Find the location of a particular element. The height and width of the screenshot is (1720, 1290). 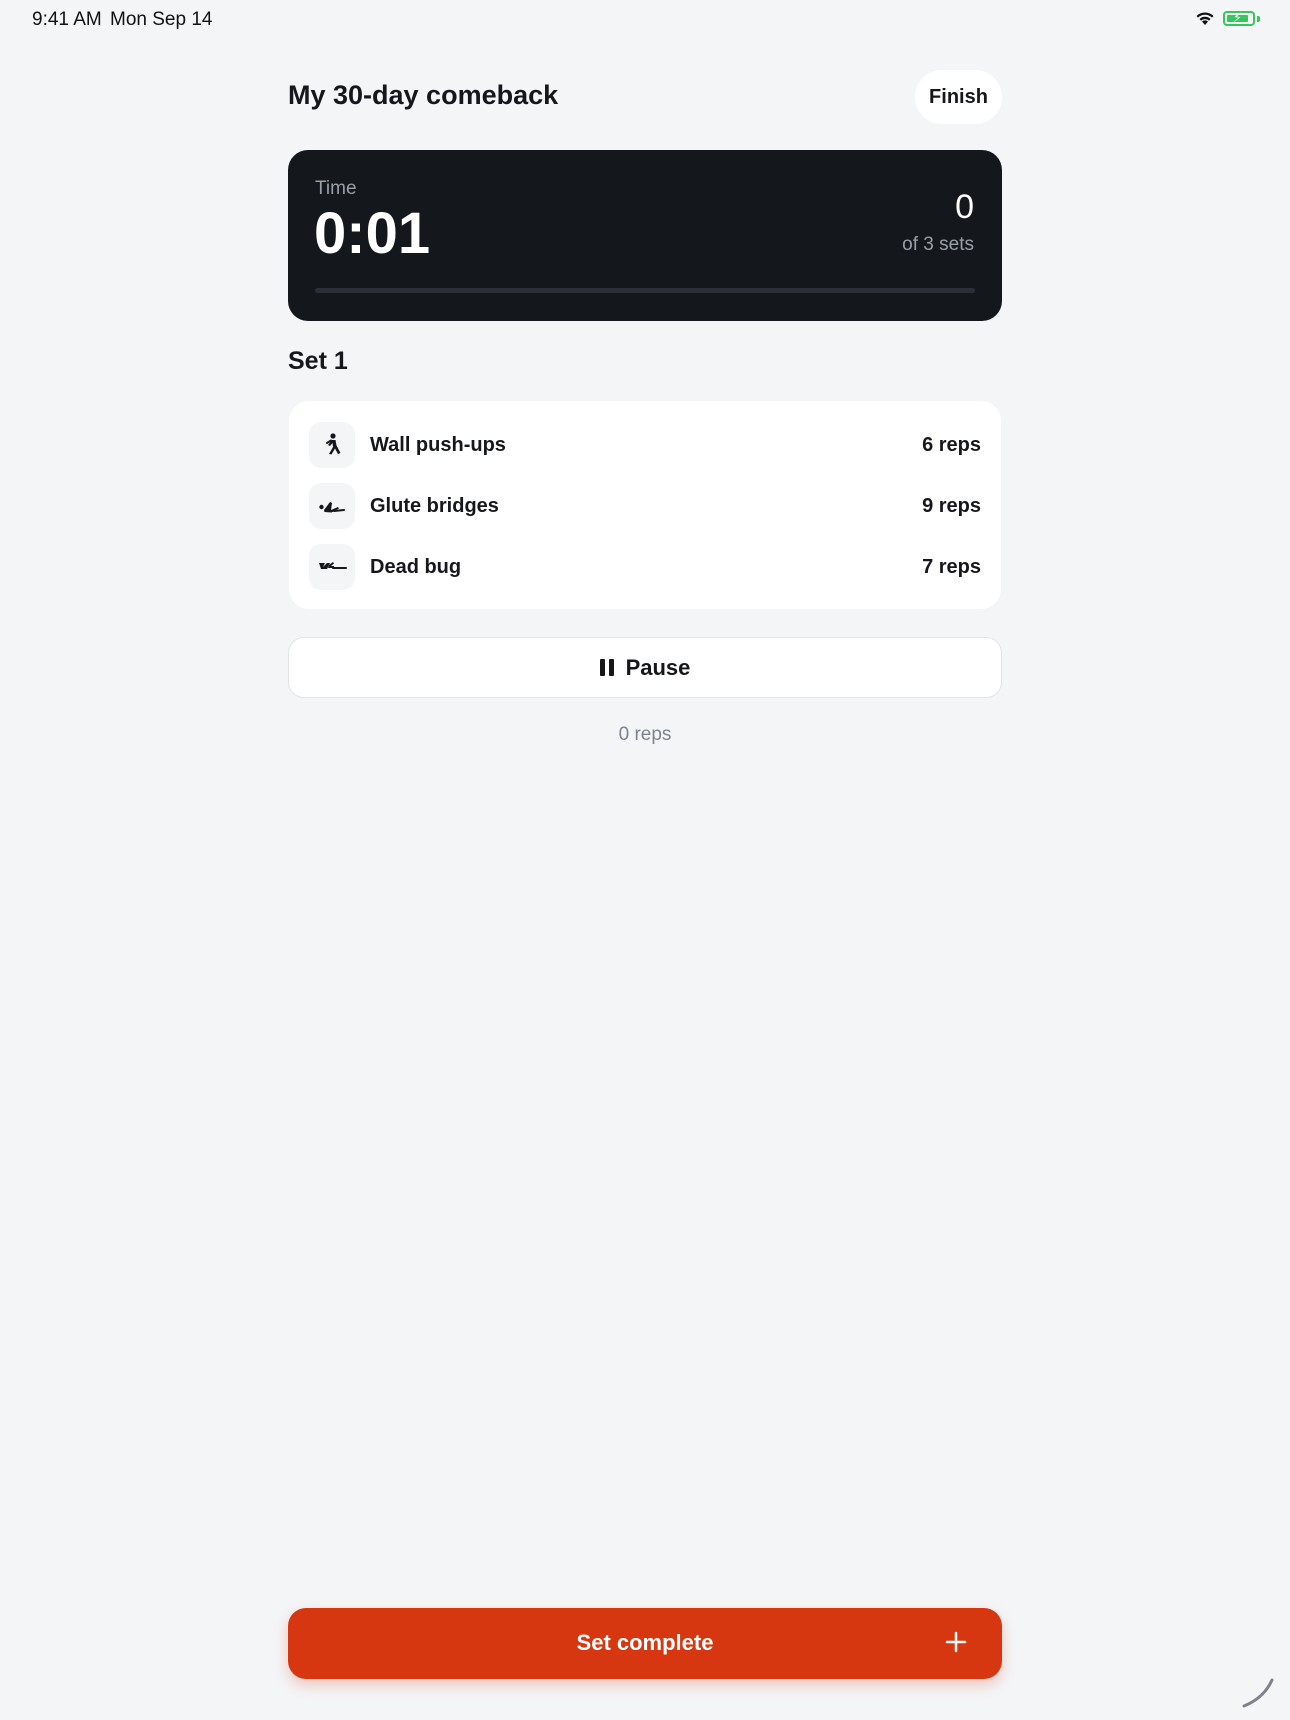

pause-button: Pause is located at coordinates (645, 667).